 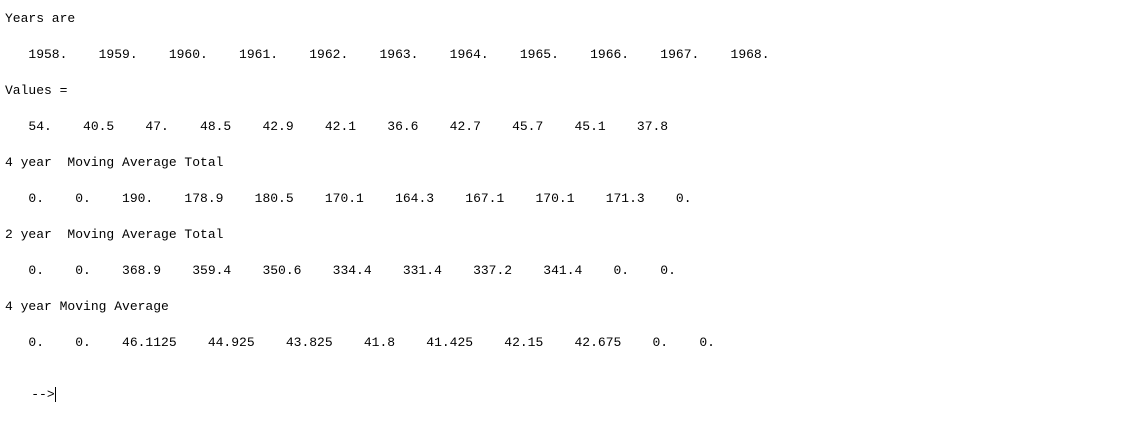 What do you see at coordinates (55, 395) in the screenshot?
I see `text-cursor` at bounding box center [55, 395].